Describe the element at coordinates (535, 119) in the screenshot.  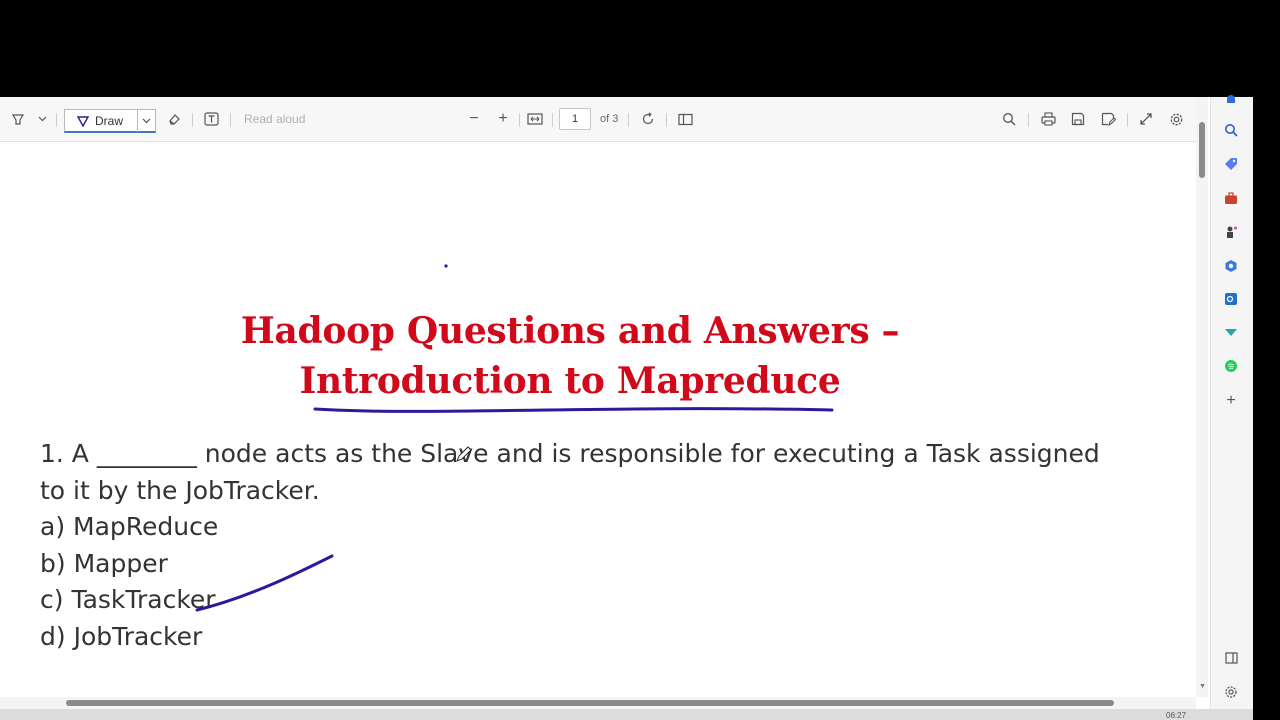
I see `fit-width-icon` at that location.